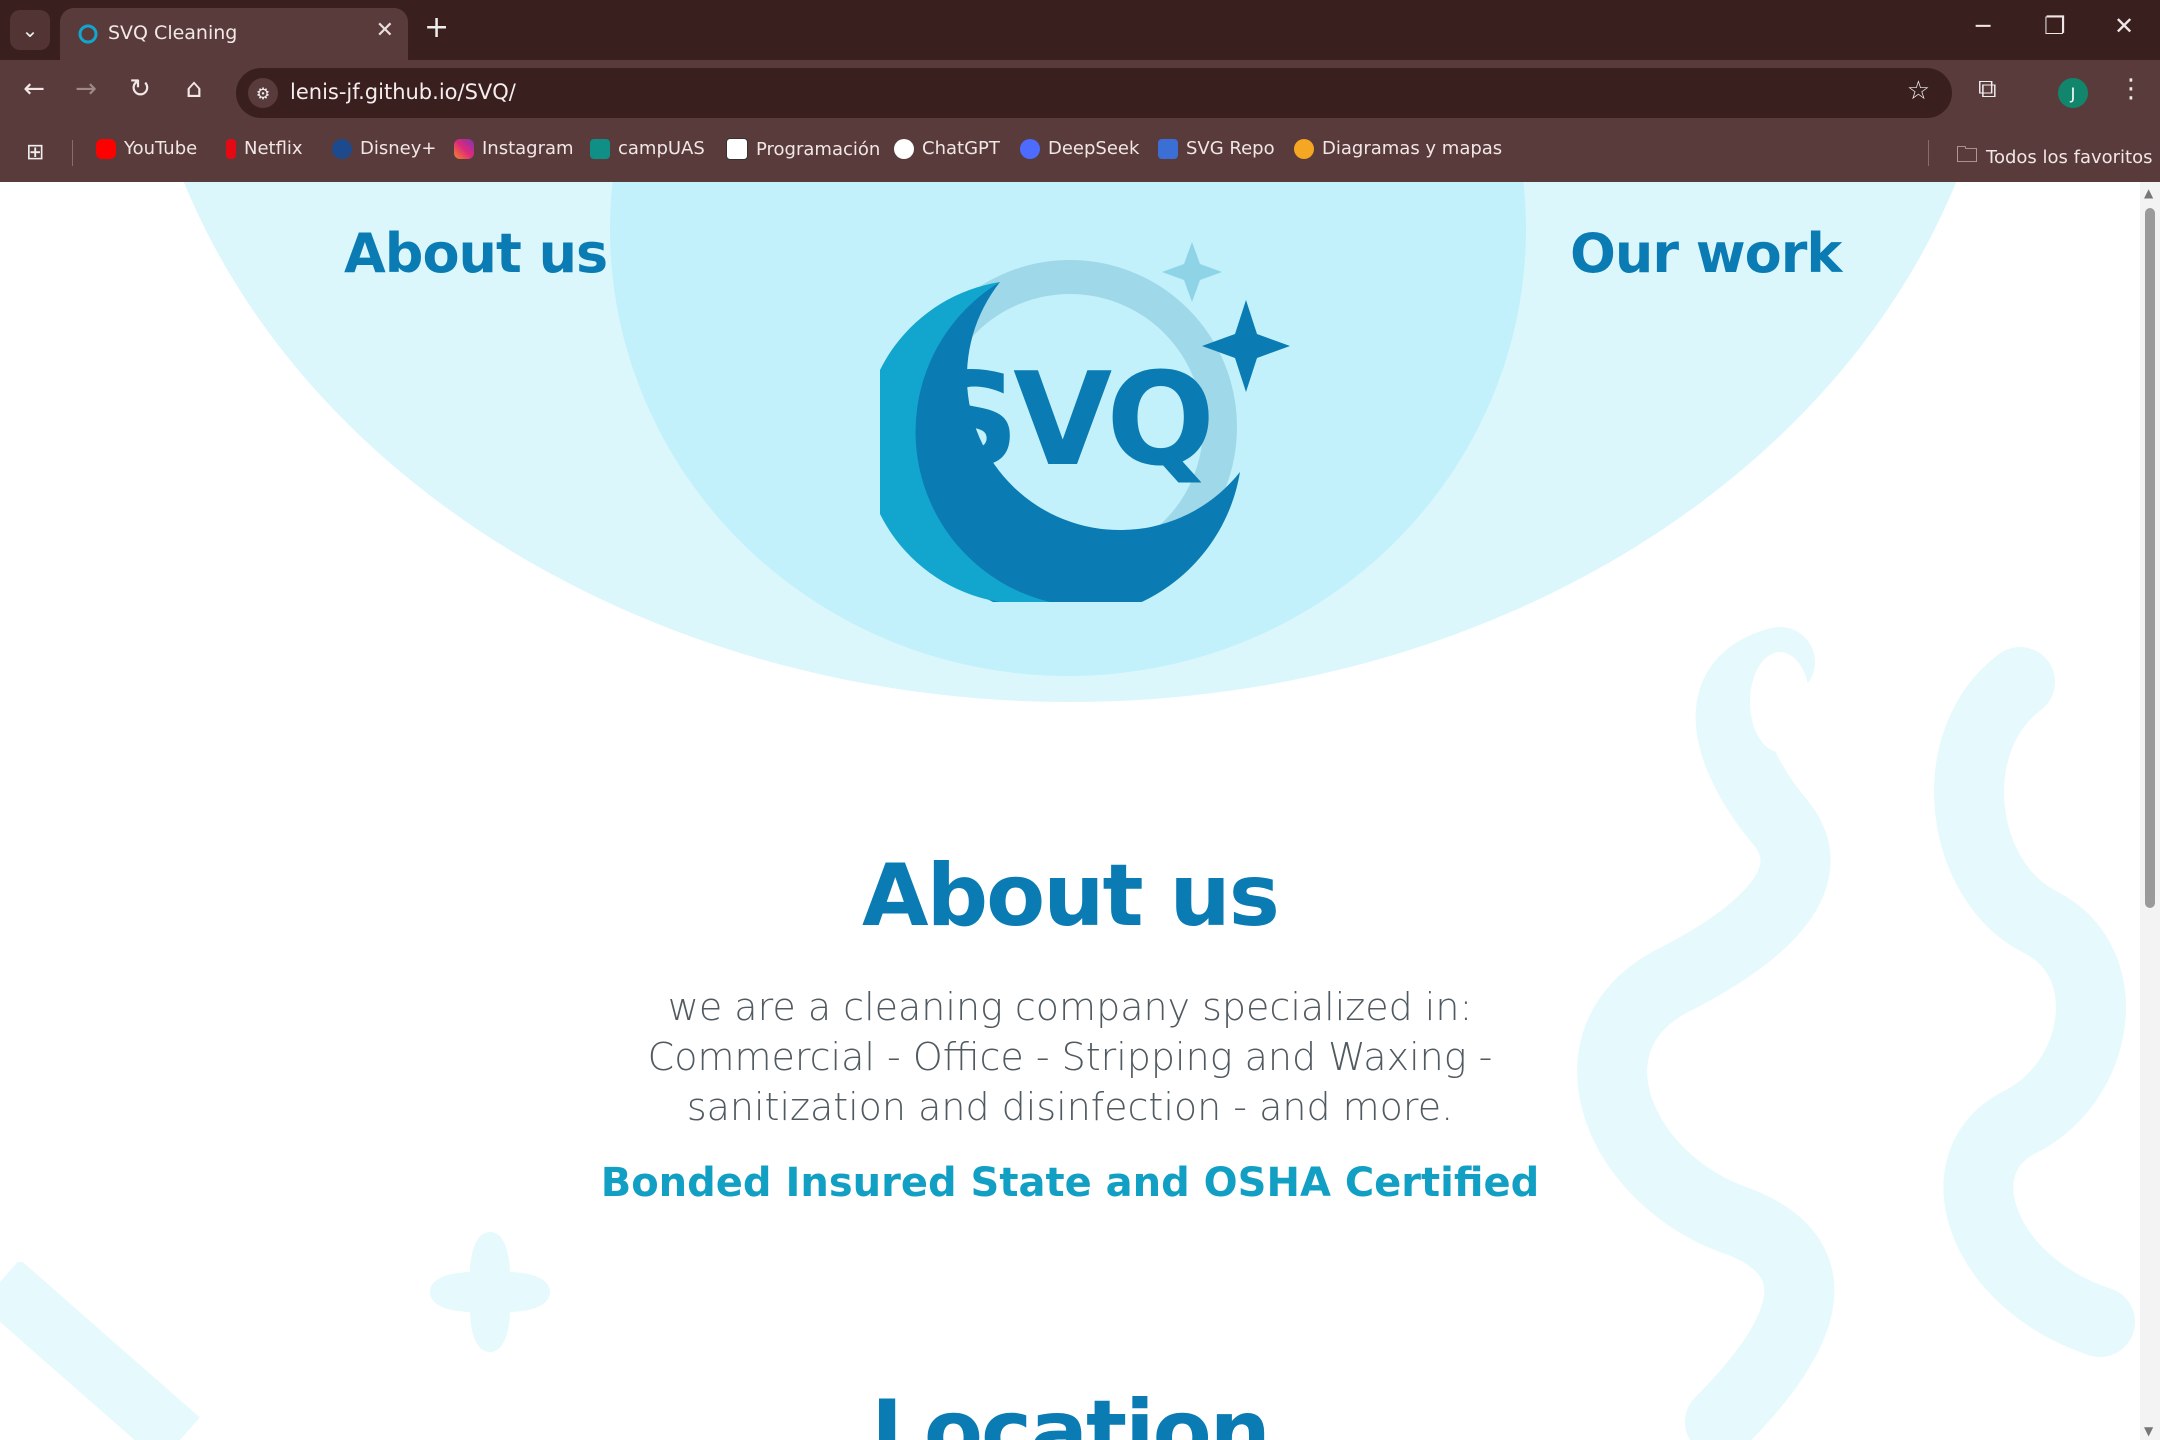 The image size is (2160, 1440). What do you see at coordinates (1216, 148) in the screenshot?
I see `bookmark-svgrepo: SVG Repo` at bounding box center [1216, 148].